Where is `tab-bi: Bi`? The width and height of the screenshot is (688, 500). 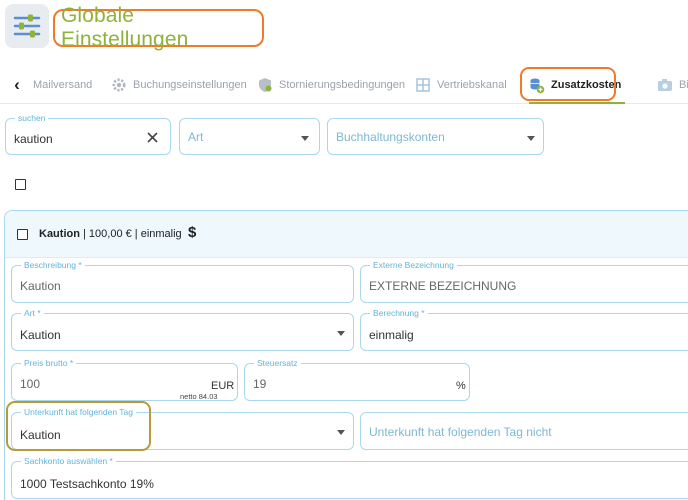
tab-bi: Bi is located at coordinates (672, 85).